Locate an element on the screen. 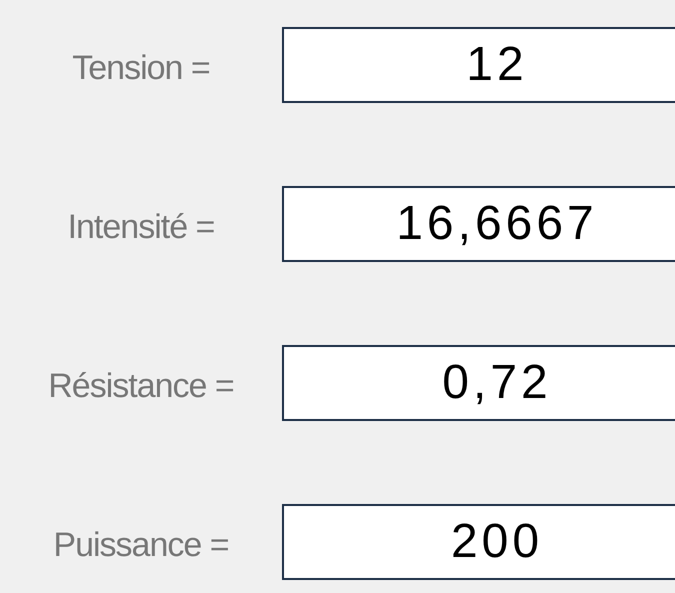  field-label: Intensité = is located at coordinates (141, 227).